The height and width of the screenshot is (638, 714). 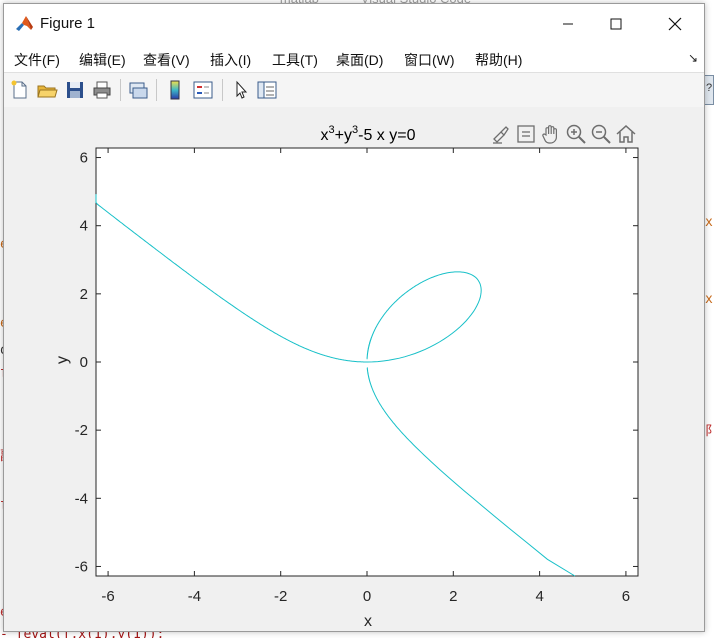 What do you see at coordinates (138, 90) in the screenshot?
I see `link-plot-icon` at bounding box center [138, 90].